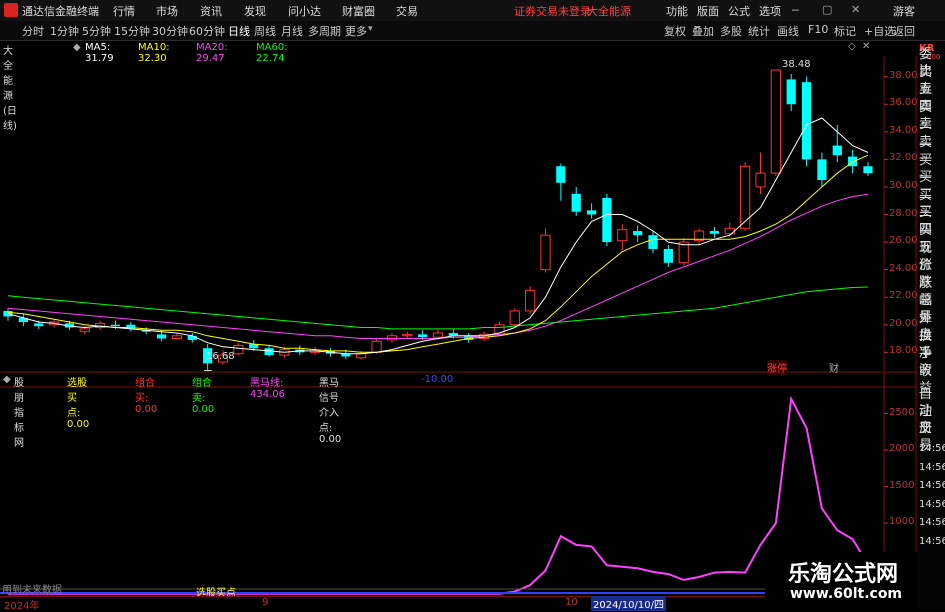 The height and width of the screenshot is (612, 945). I want to click on indicator-extra: -10.00, so click(437, 379).